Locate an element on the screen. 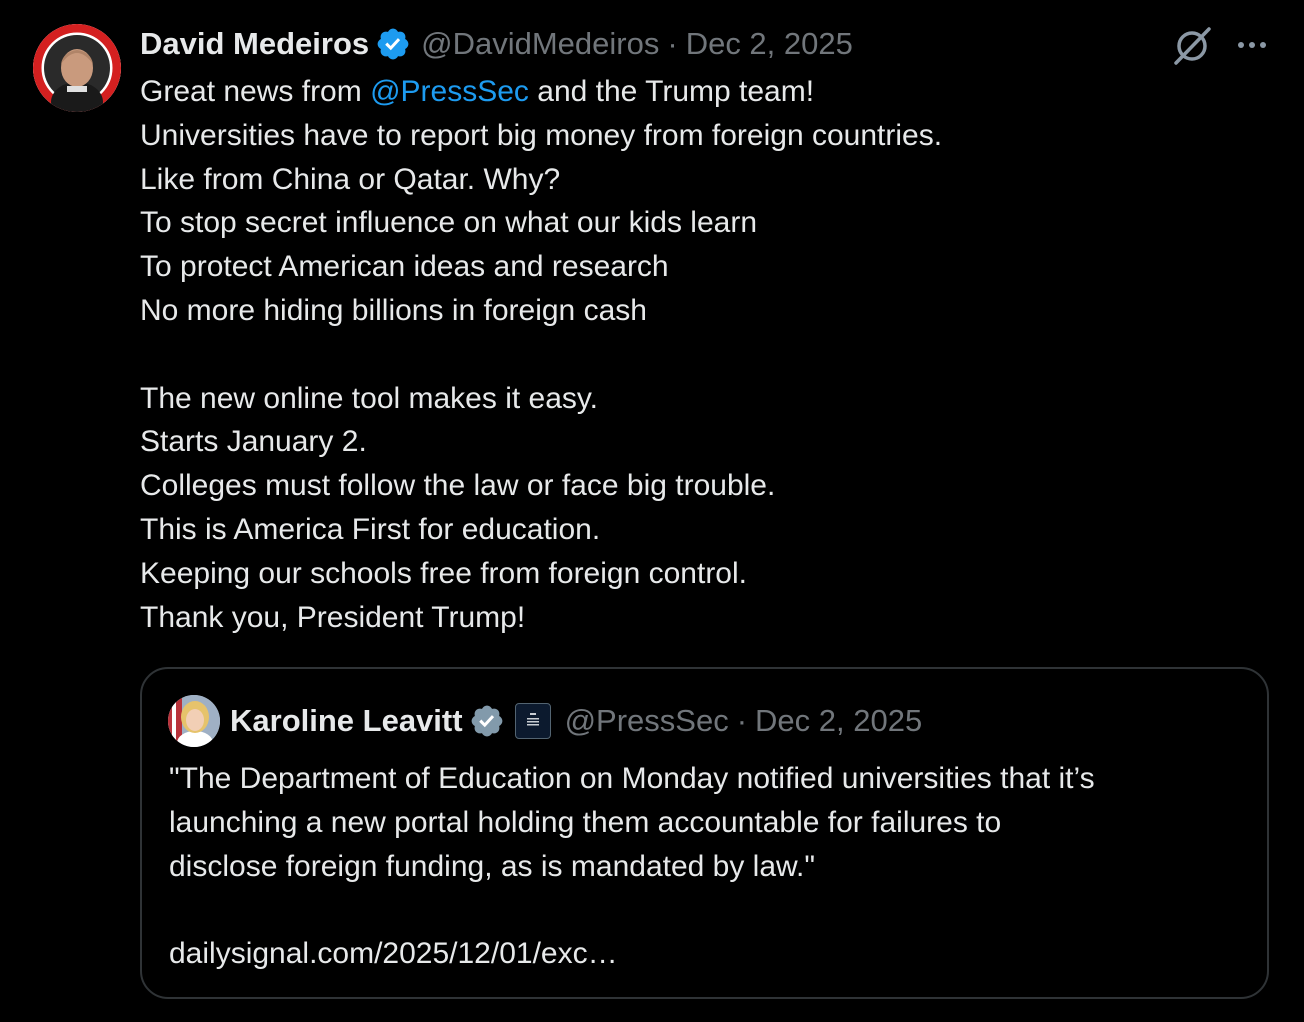 The height and width of the screenshot is (1022, 1304). white-house-emblem-icon is located at coordinates (532, 721).